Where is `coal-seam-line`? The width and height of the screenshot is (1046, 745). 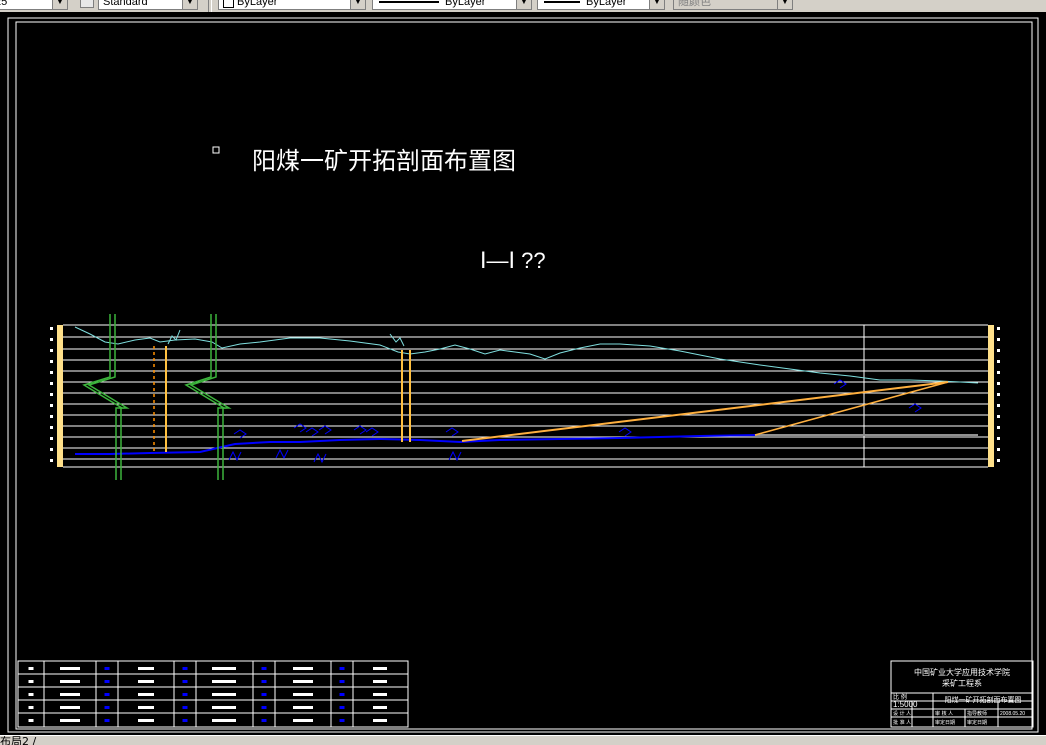 coal-seam-line is located at coordinates (418, 444).